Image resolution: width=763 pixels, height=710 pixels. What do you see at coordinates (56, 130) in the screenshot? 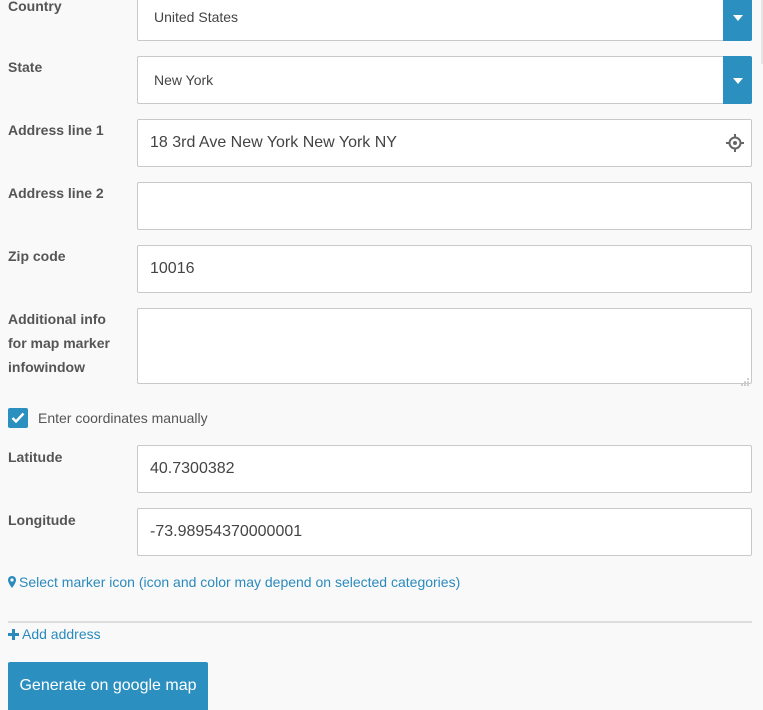
I see `address1-label: Address line 1` at bounding box center [56, 130].